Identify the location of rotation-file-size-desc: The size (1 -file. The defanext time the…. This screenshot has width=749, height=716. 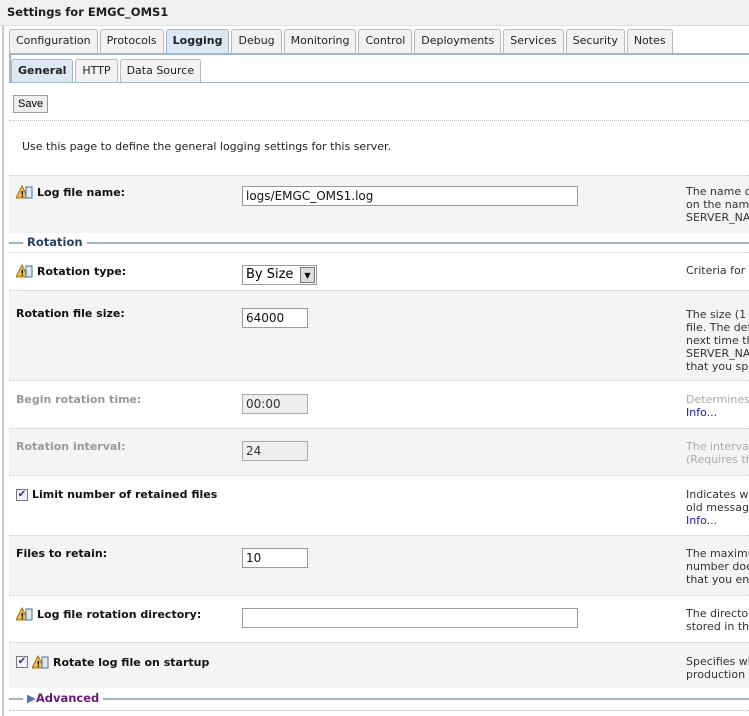
(717, 340).